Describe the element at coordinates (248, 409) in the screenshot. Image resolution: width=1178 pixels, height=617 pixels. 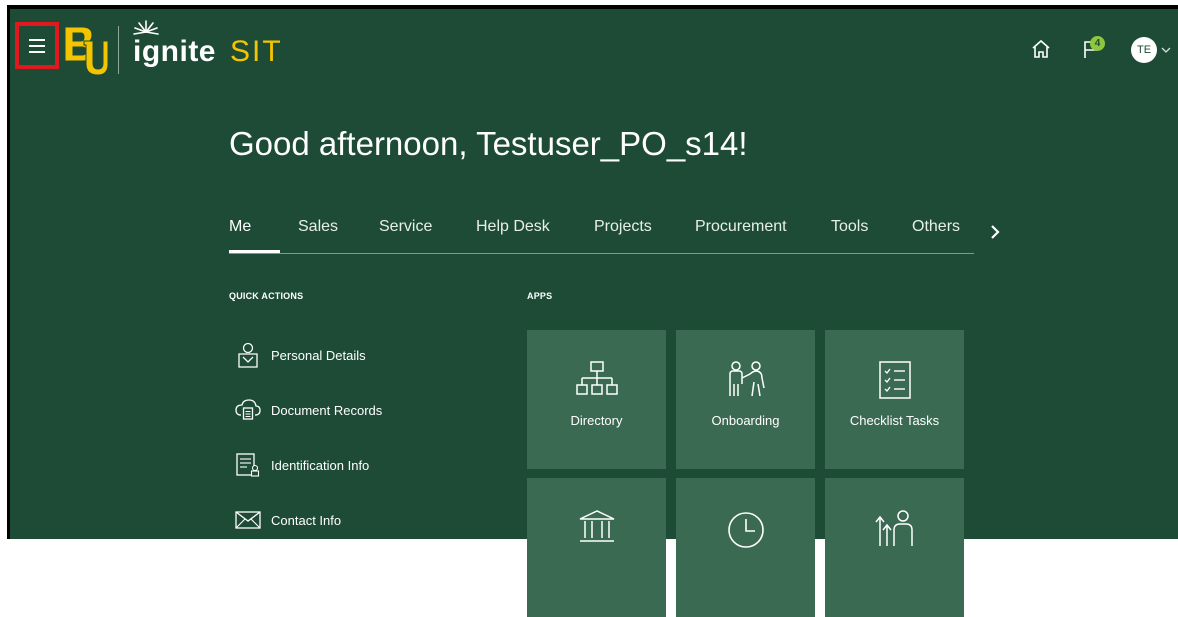
I see `cloud-document-icon` at that location.